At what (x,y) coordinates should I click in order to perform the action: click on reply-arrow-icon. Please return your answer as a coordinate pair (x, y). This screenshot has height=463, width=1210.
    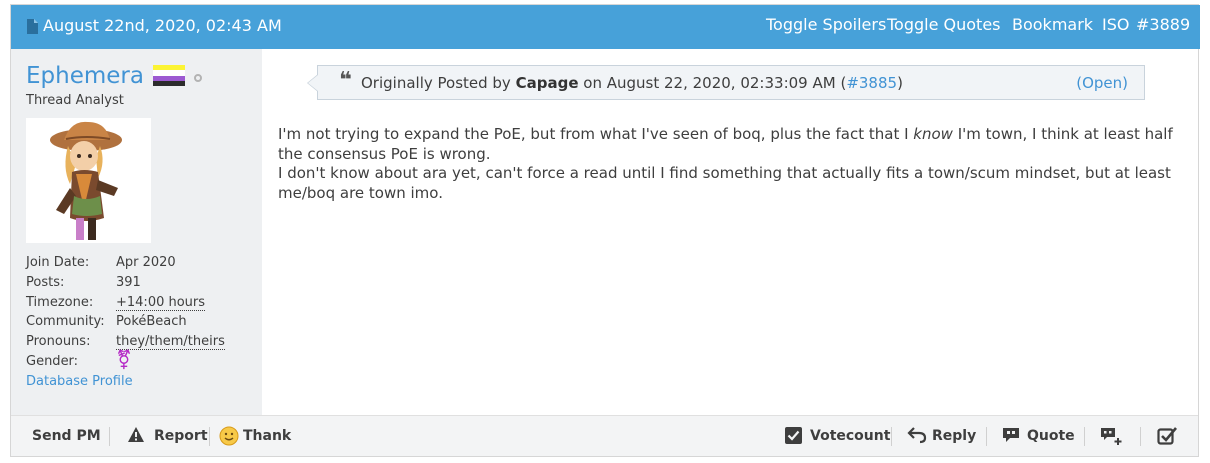
    Looking at the image, I should click on (917, 435).